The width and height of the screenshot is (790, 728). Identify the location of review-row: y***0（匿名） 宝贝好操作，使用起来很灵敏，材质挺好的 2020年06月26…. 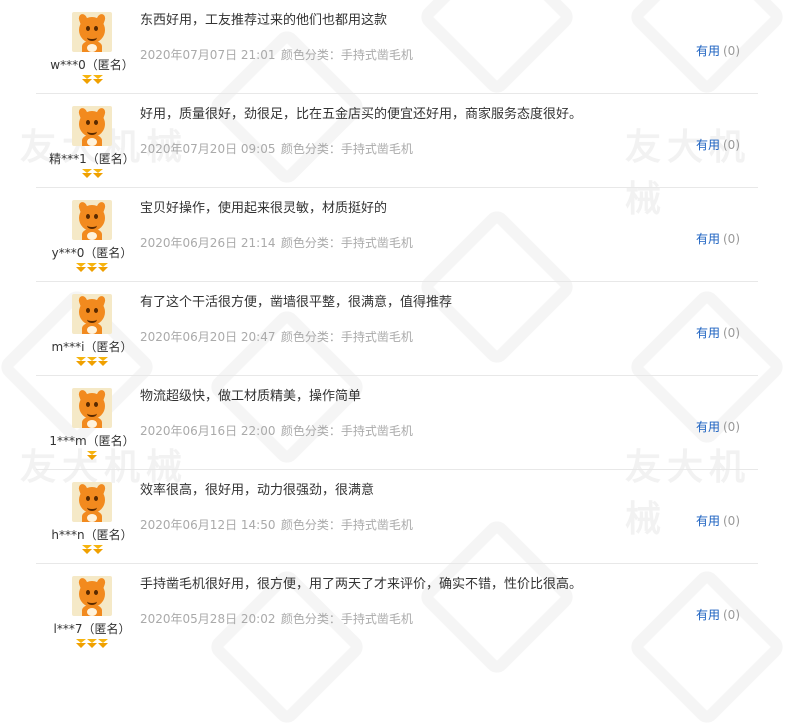
(397, 235).